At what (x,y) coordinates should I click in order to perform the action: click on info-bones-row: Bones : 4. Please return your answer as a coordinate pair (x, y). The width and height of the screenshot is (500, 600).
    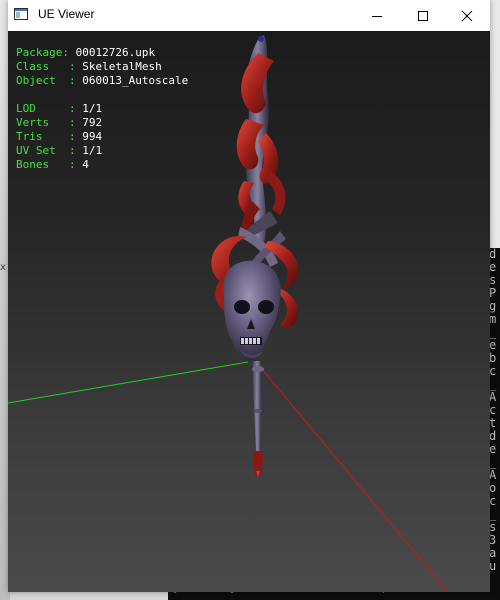
    Looking at the image, I should click on (102, 165).